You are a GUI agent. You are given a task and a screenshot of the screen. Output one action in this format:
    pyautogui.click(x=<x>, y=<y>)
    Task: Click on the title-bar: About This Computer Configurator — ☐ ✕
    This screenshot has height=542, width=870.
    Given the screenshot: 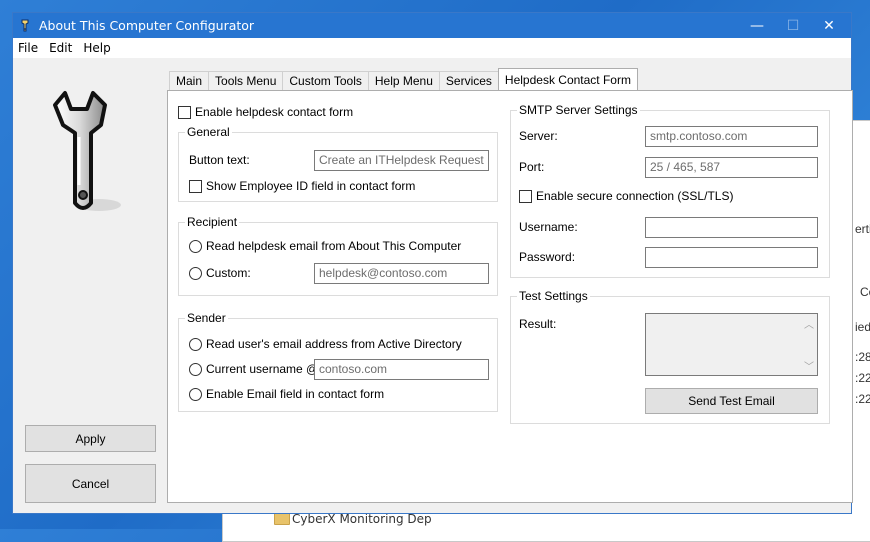 What is the action you would take?
    pyautogui.click(x=432, y=25)
    